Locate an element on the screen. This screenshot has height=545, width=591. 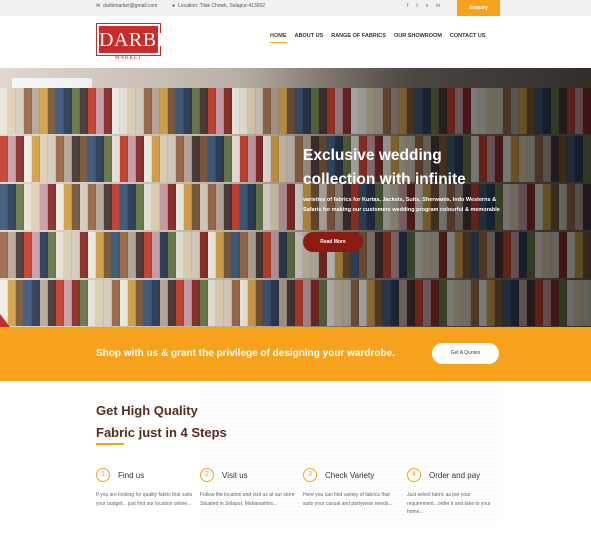
step-number: 2 is located at coordinates (207, 475).